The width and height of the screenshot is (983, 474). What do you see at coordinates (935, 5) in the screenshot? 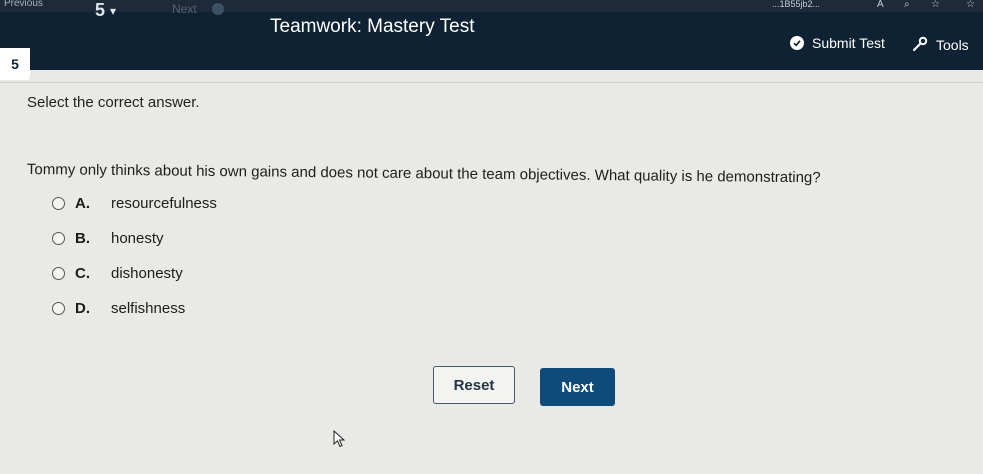
I see `favorite-add-icon: ☆` at bounding box center [935, 5].